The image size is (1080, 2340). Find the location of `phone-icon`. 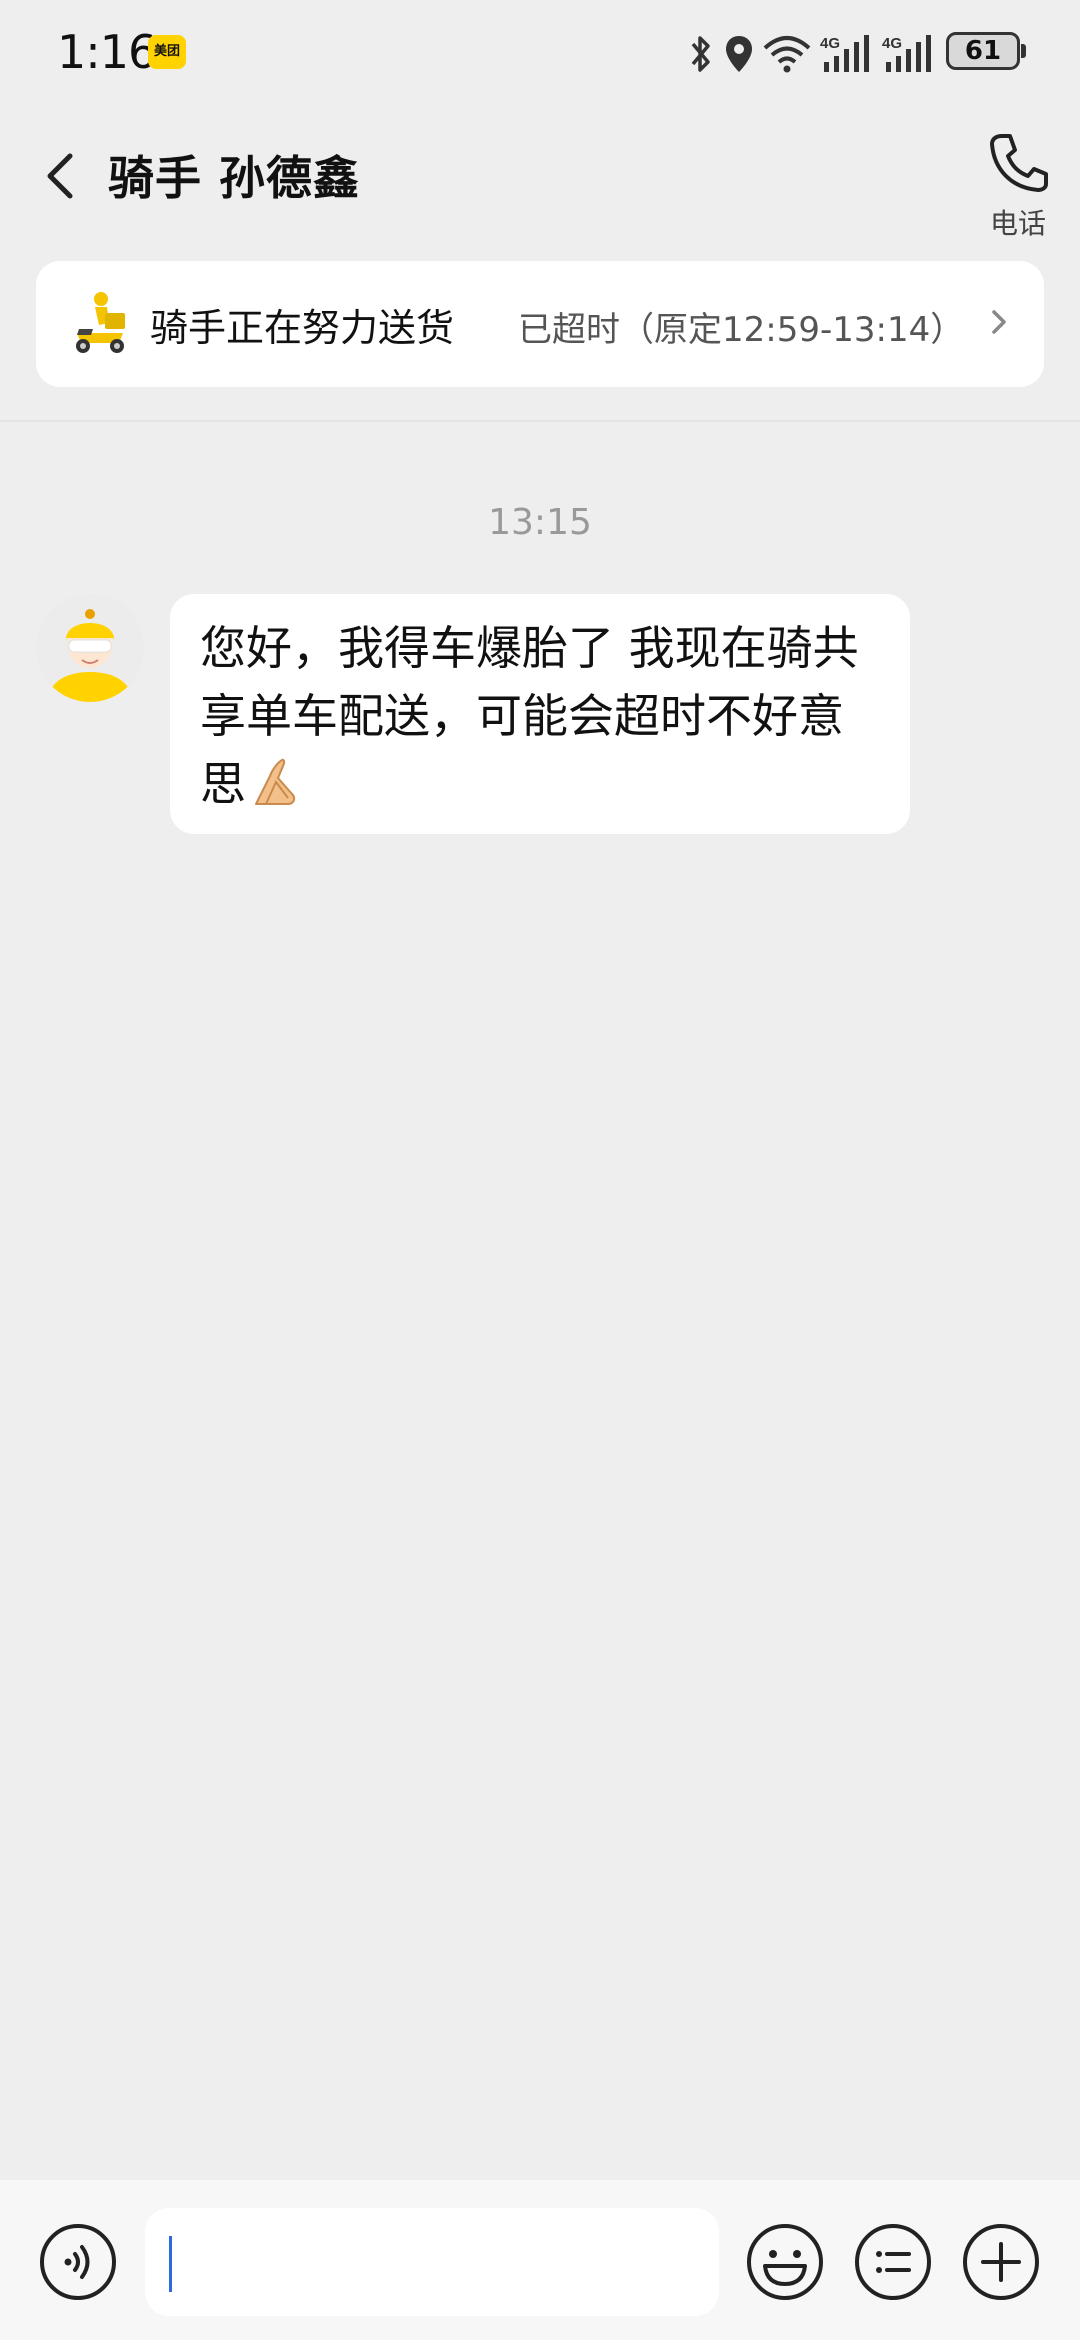

phone-icon is located at coordinates (1019, 163).